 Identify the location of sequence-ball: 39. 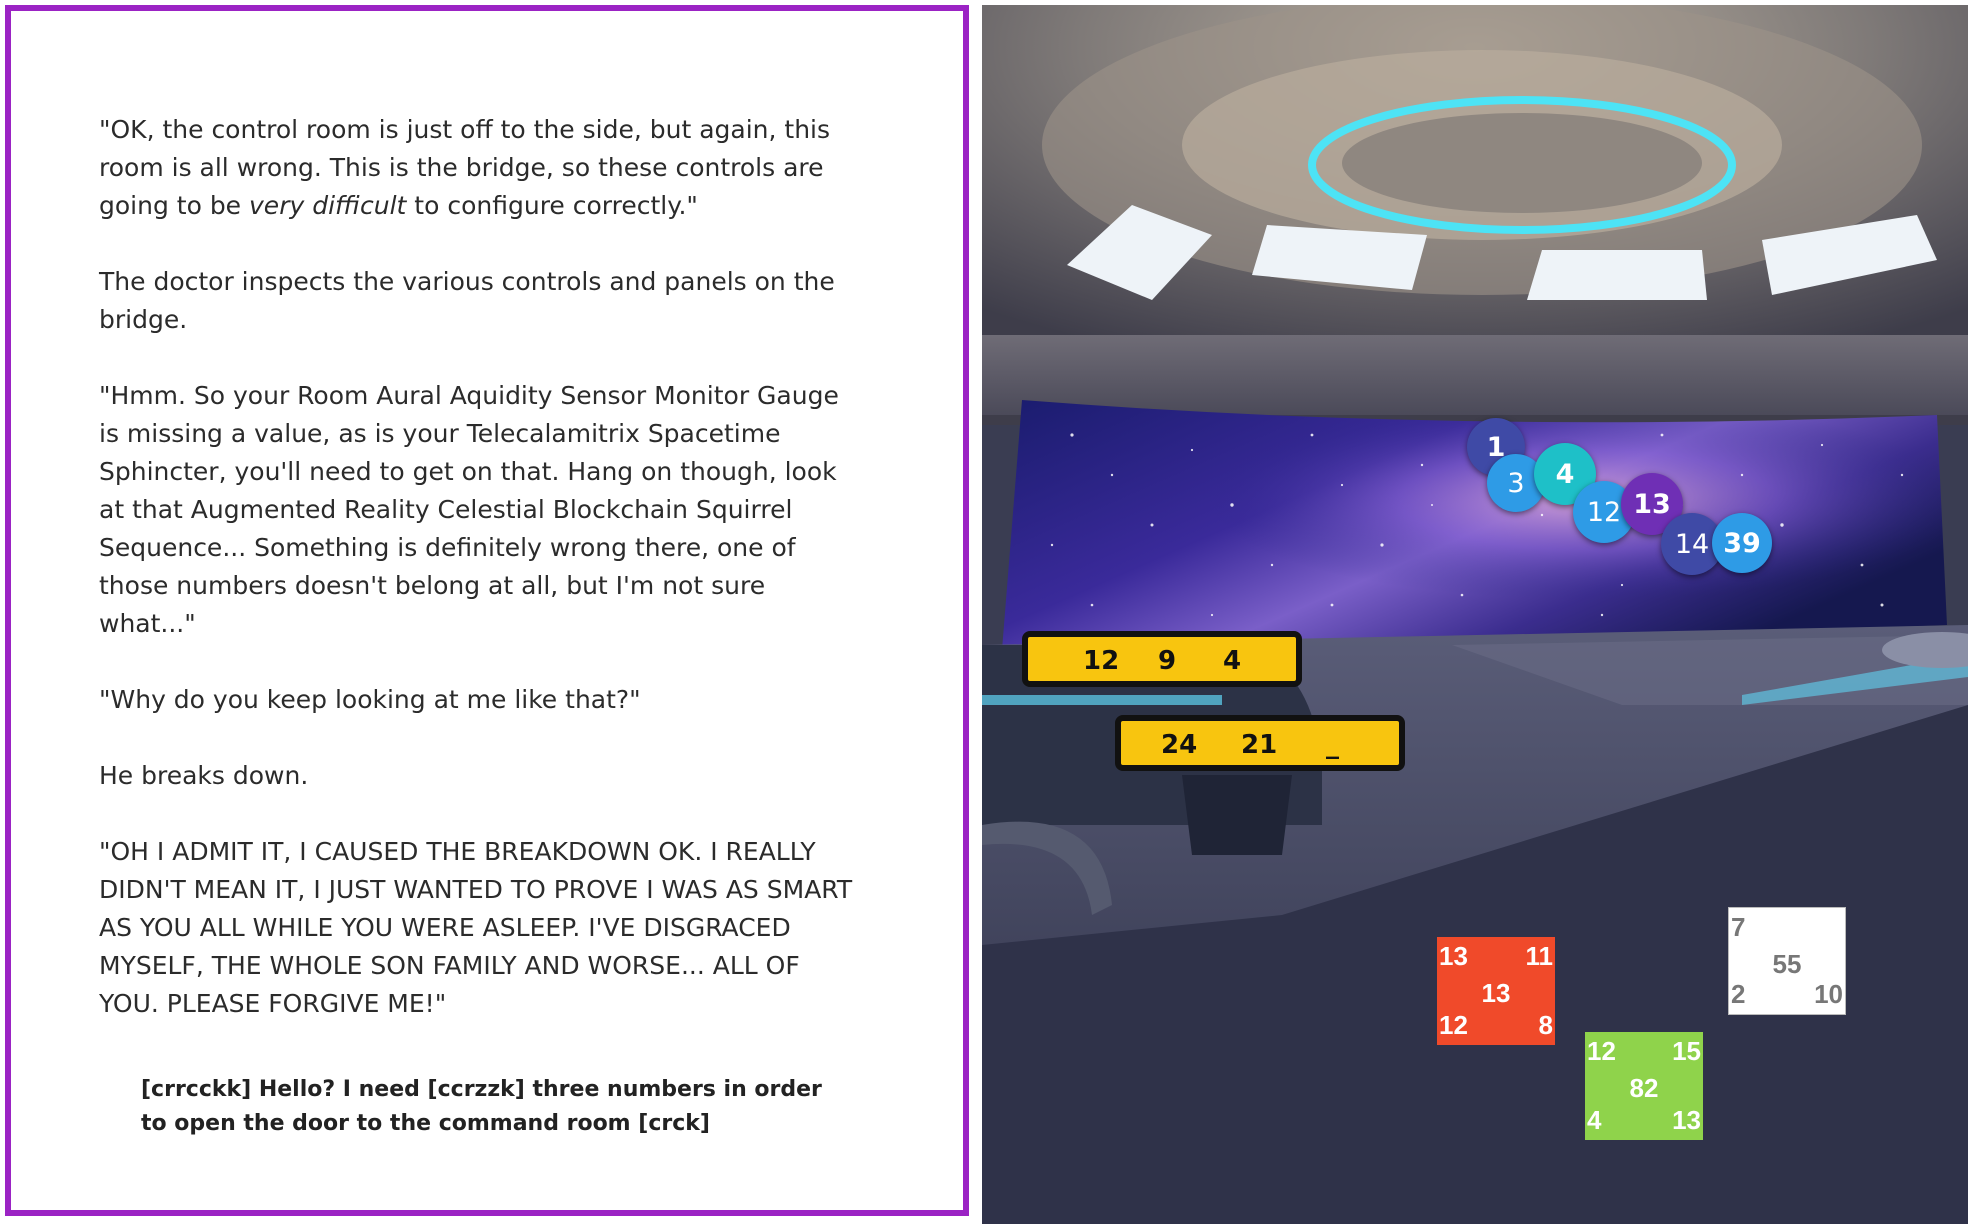
(1742, 543).